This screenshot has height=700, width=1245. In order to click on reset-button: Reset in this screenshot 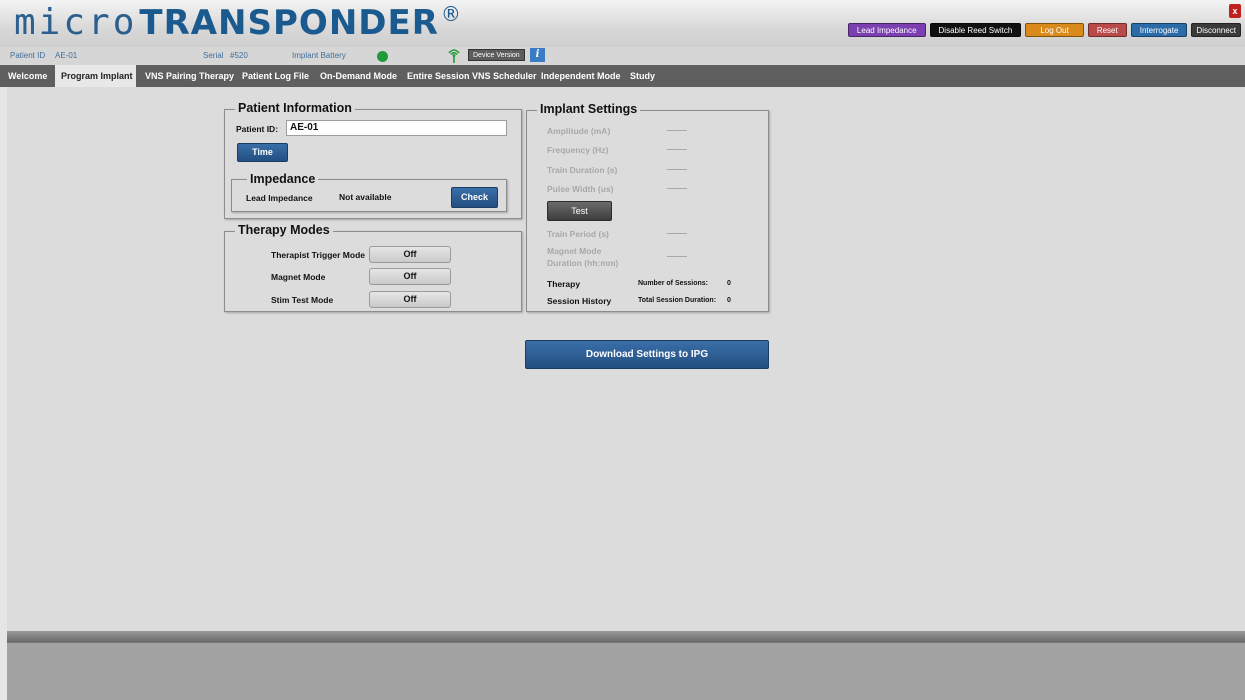, I will do `click(1107, 30)`.